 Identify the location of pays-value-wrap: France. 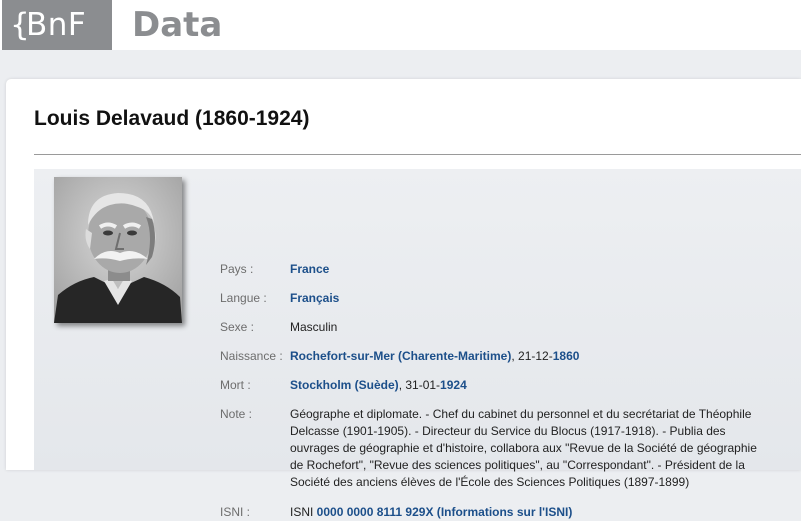
(309, 269).